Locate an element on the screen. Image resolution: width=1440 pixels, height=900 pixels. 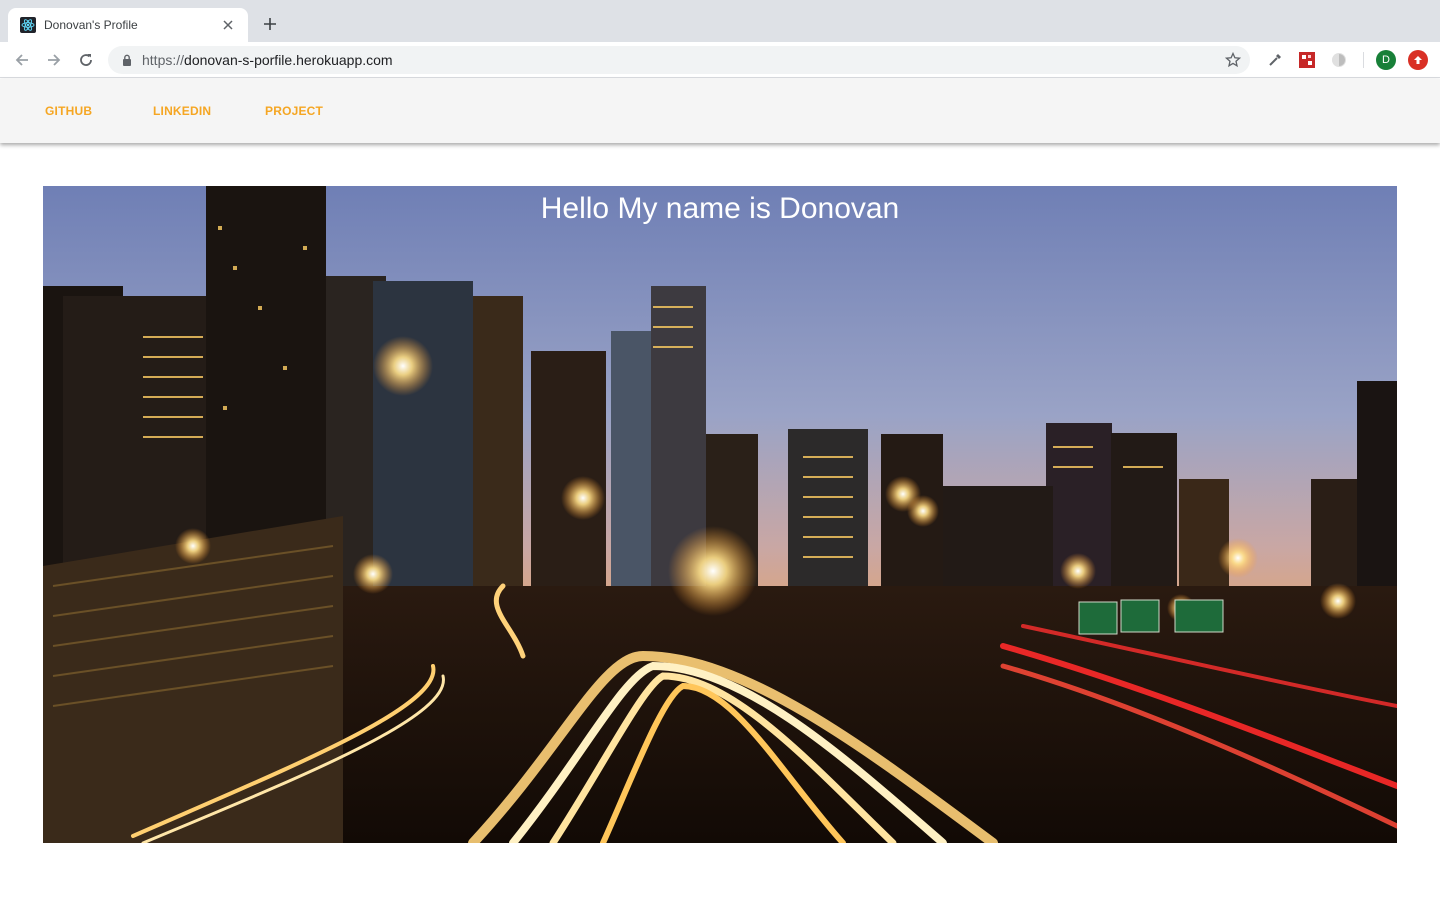
toolbar-divider is located at coordinates (1363, 60).